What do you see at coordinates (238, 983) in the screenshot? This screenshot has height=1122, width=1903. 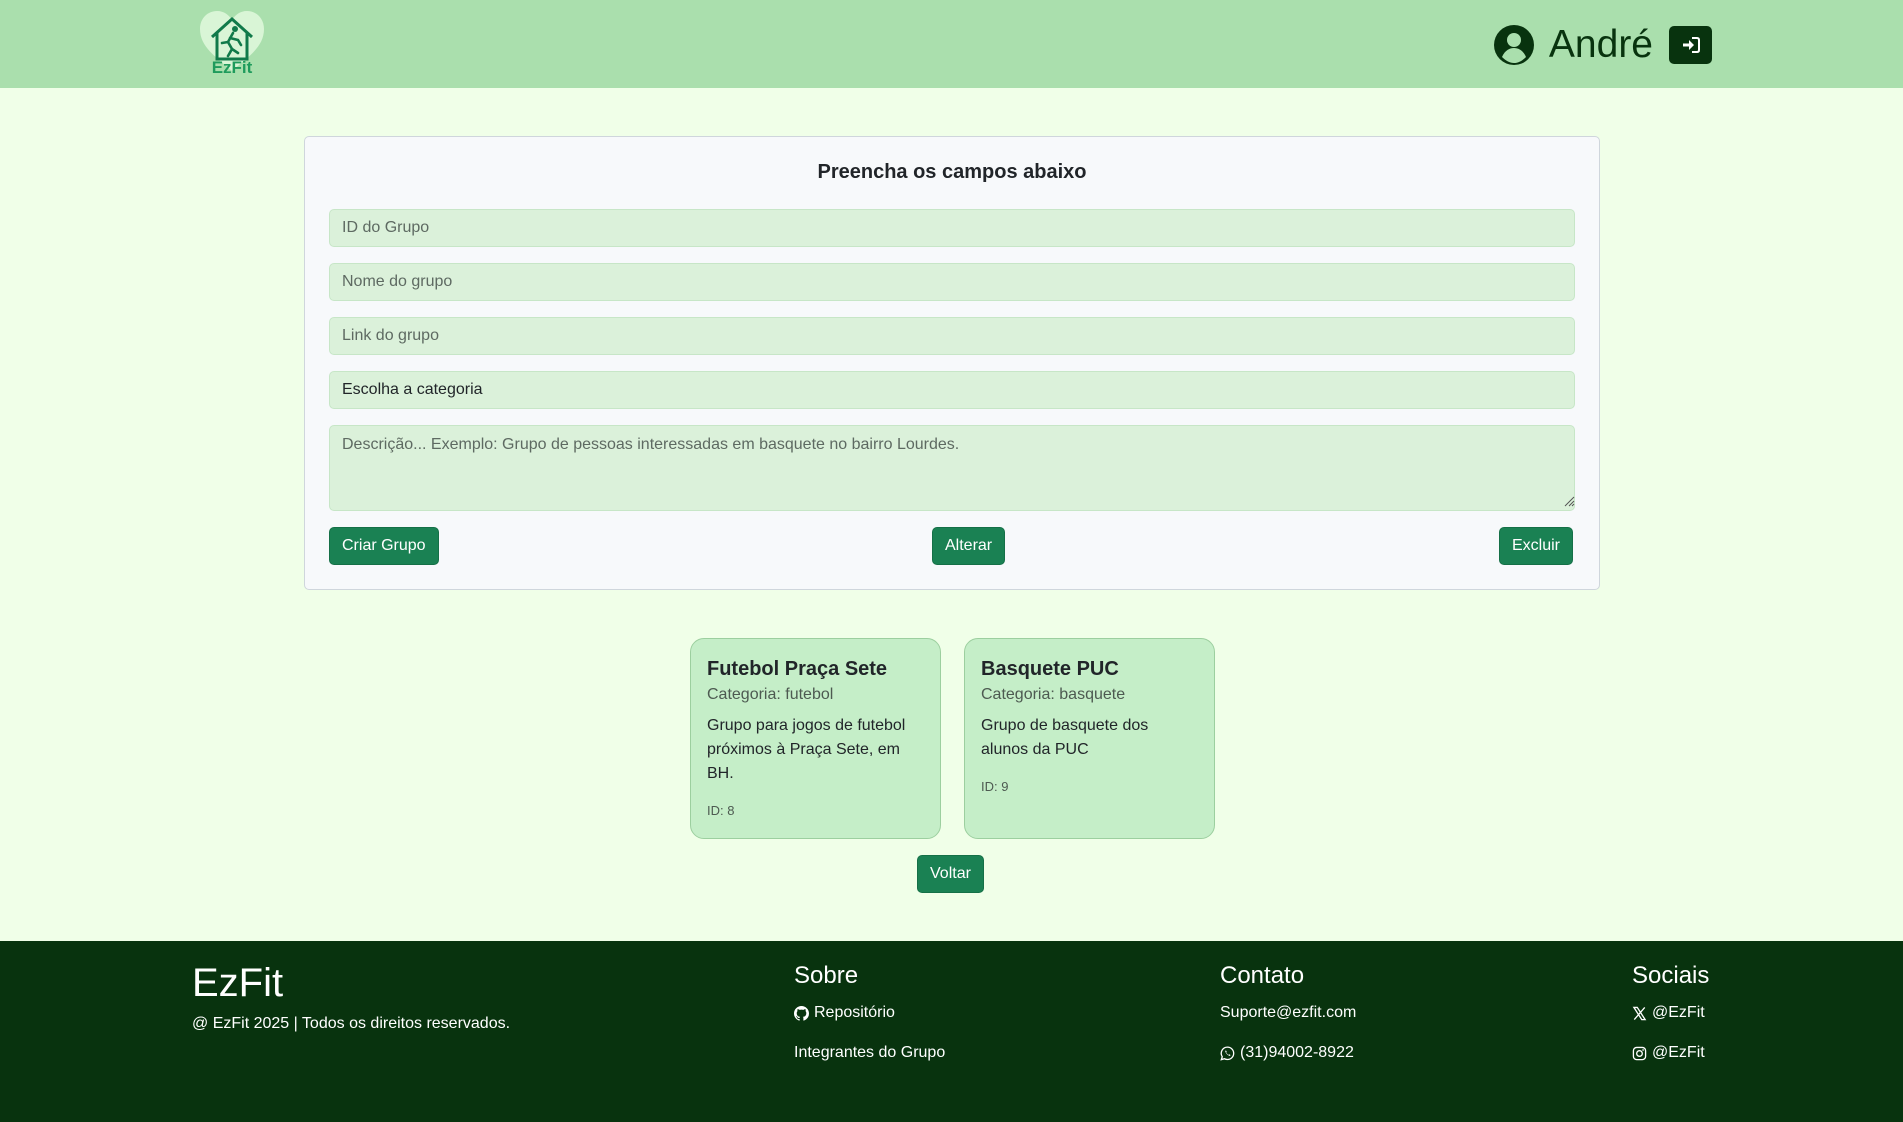 I see `footer-brand: EzFit` at bounding box center [238, 983].